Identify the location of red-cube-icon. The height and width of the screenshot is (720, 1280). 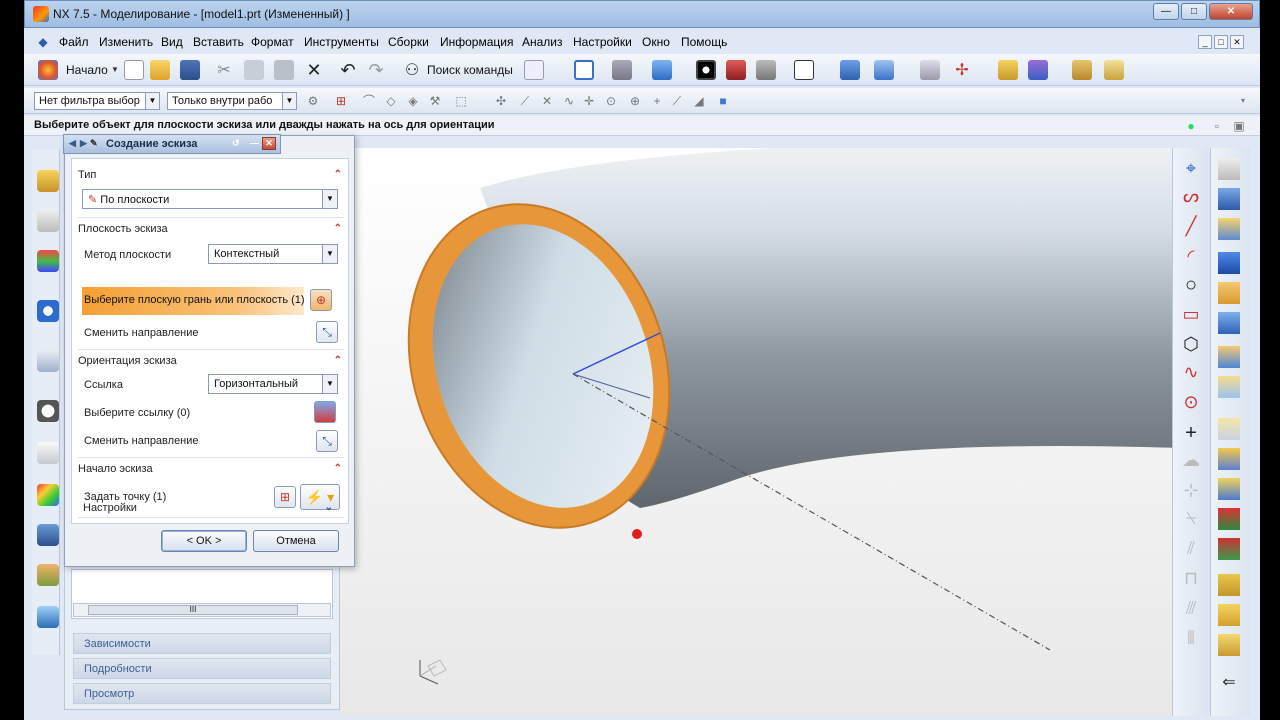
(736, 70).